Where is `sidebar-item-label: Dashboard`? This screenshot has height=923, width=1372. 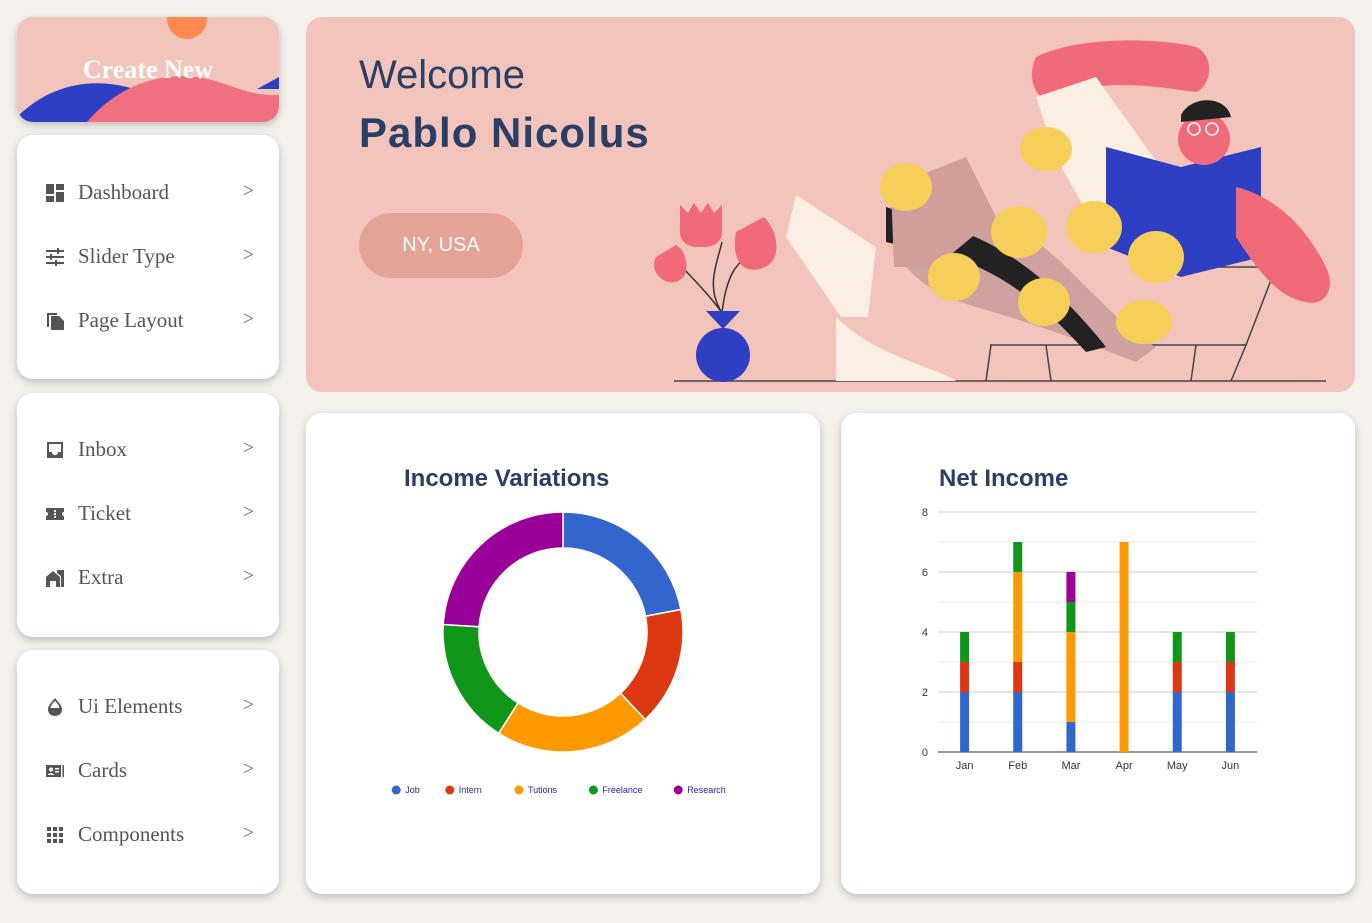
sidebar-item-label: Dashboard is located at coordinates (123, 192).